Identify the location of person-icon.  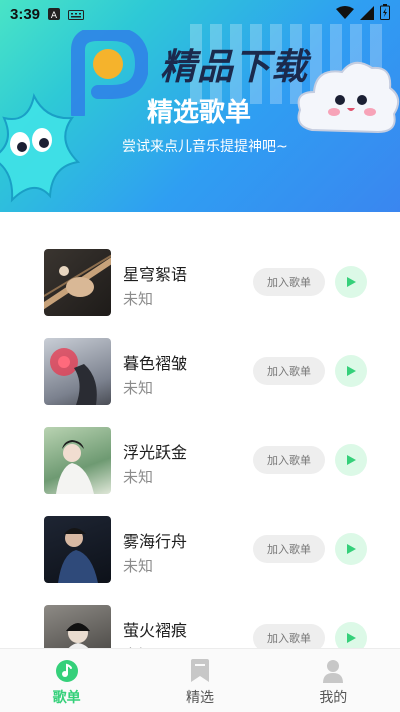
(333, 671).